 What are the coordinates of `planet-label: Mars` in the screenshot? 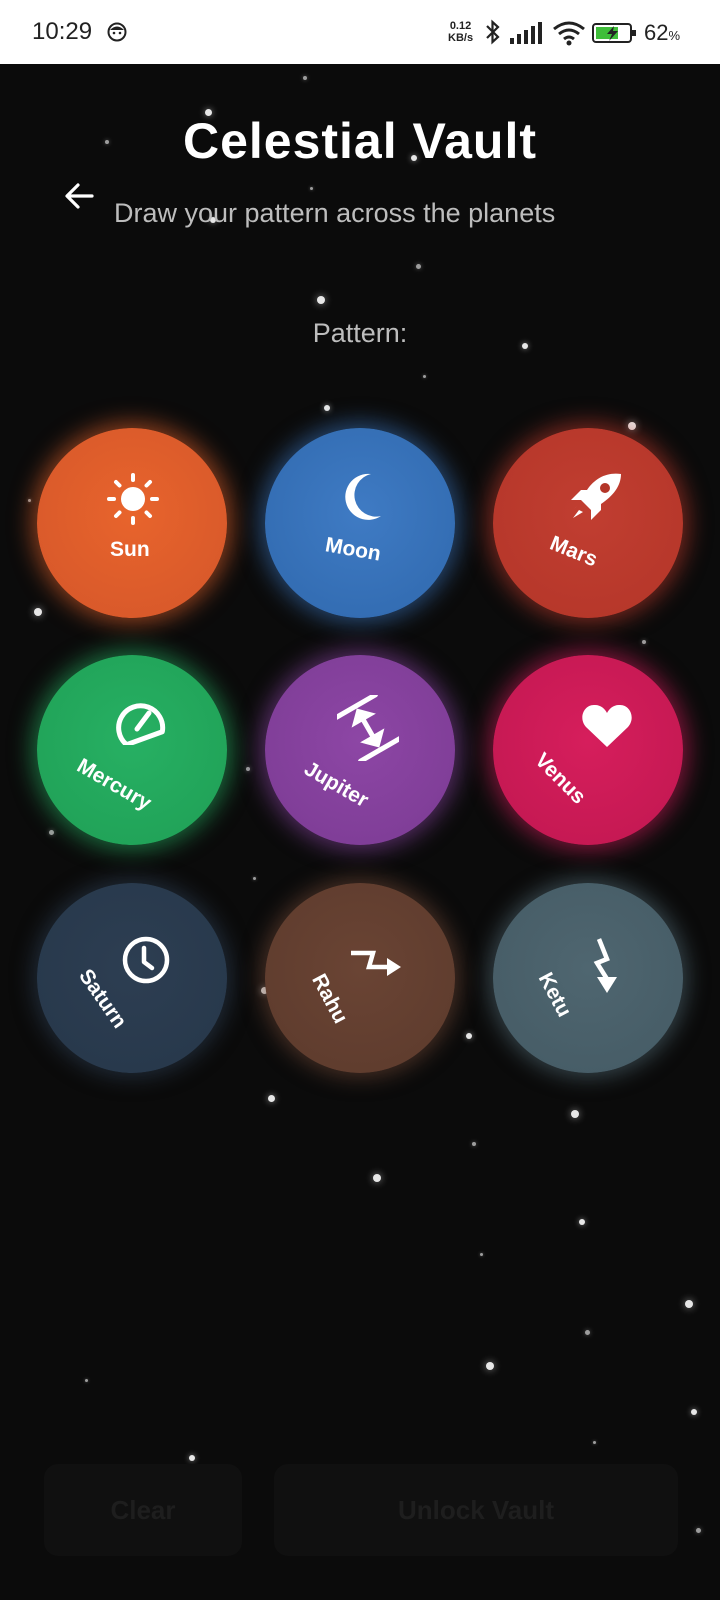 It's located at (573, 551).